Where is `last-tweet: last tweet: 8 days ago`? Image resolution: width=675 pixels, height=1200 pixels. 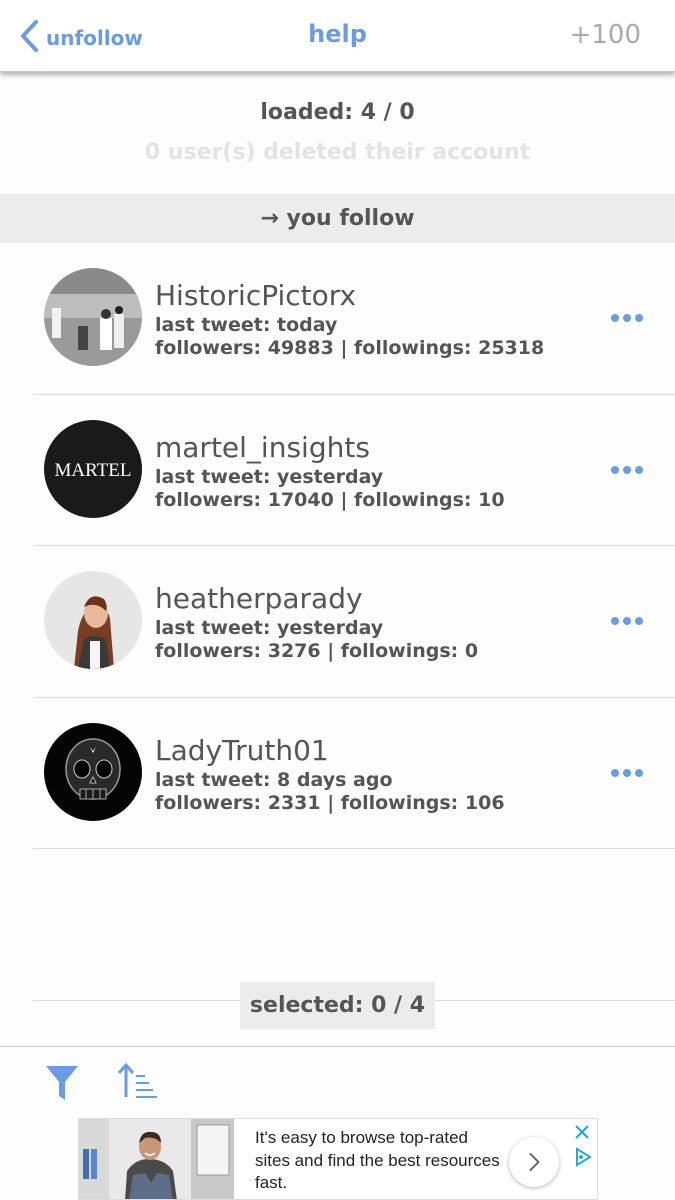 last-tweet: last tweet: 8 days ago is located at coordinates (274, 779).